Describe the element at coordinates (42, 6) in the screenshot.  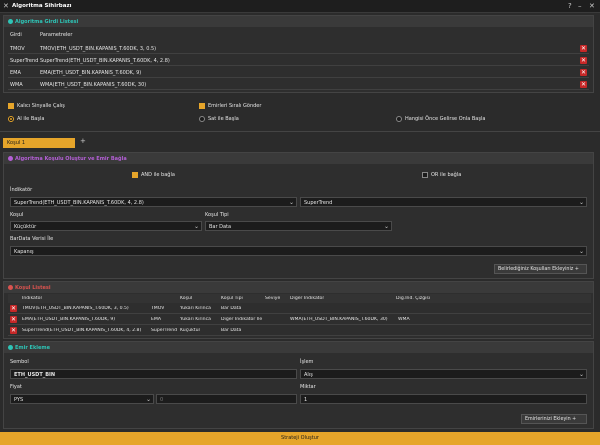
I see `window-title: Algoritma Sihirbazı` at that location.